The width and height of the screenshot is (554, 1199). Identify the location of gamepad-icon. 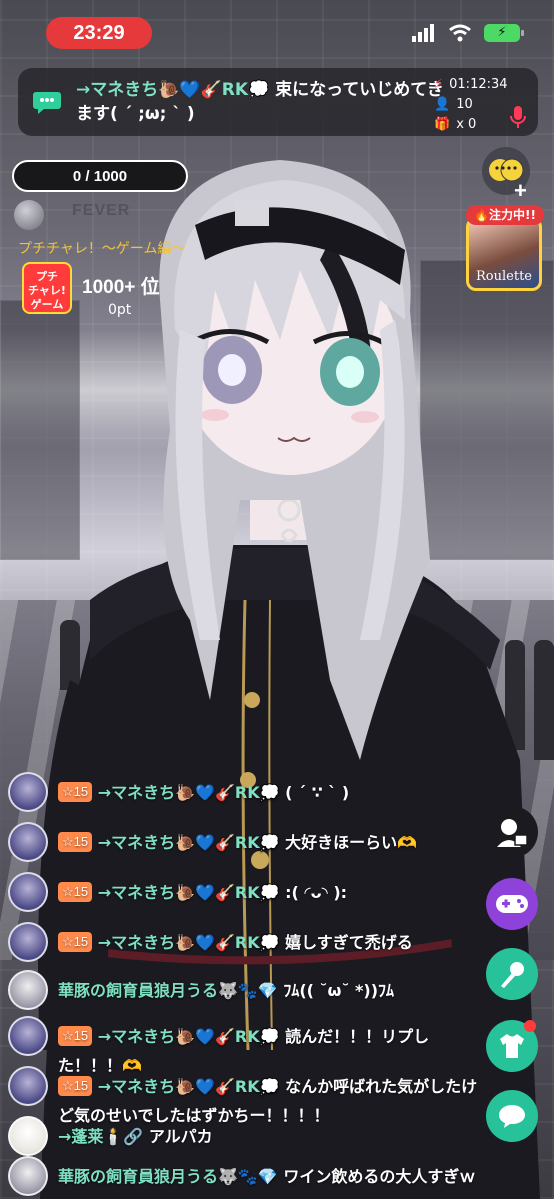
(512, 904).